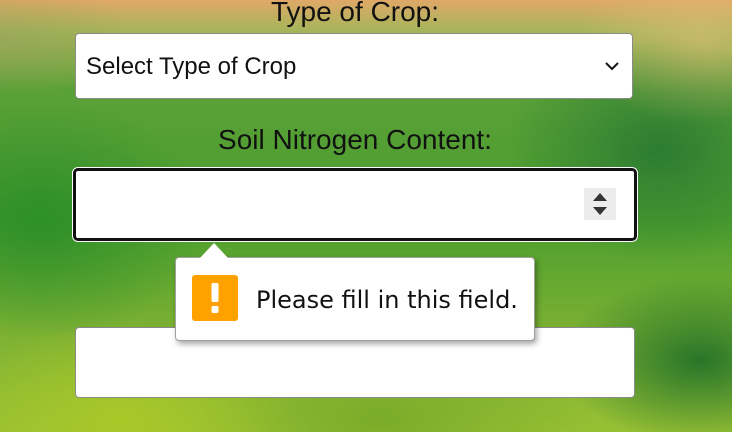  Describe the element at coordinates (215, 298) in the screenshot. I see `warning-exclamation-icon` at that location.